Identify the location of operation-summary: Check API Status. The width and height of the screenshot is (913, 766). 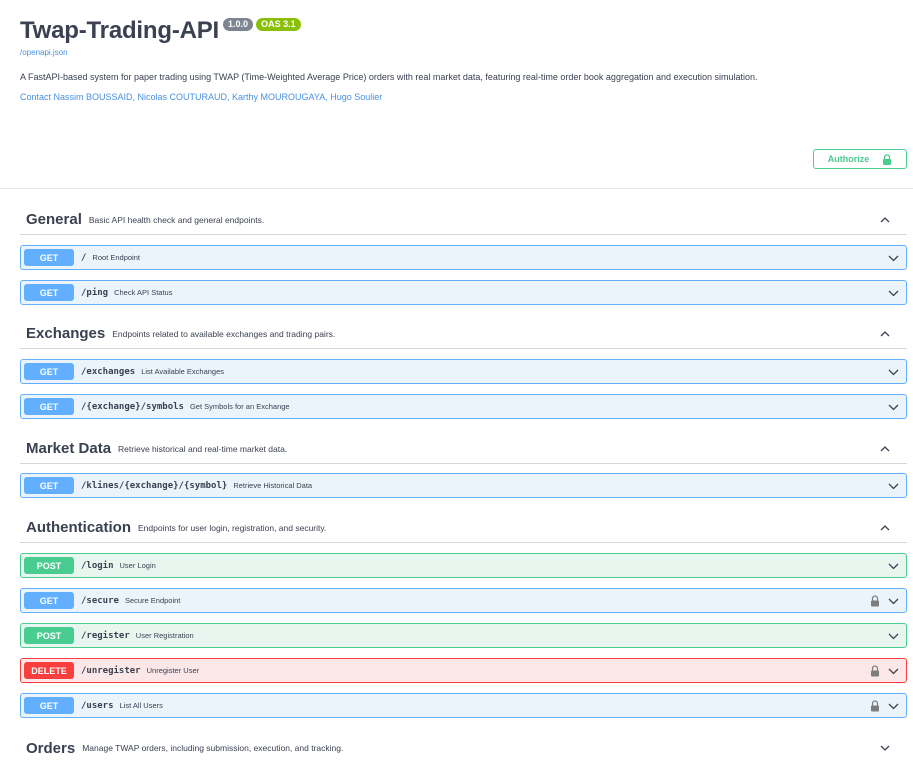
(143, 292).